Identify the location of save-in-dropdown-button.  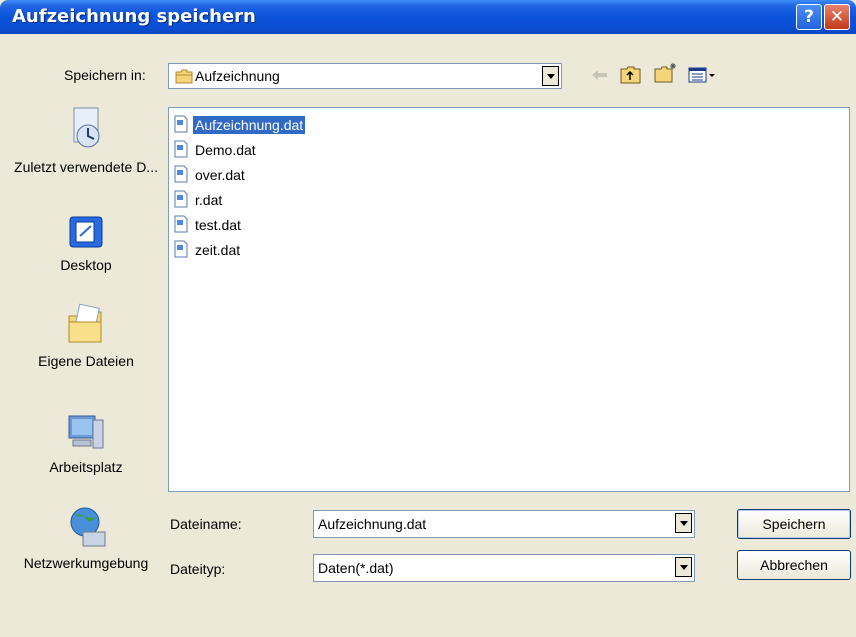
(550, 76).